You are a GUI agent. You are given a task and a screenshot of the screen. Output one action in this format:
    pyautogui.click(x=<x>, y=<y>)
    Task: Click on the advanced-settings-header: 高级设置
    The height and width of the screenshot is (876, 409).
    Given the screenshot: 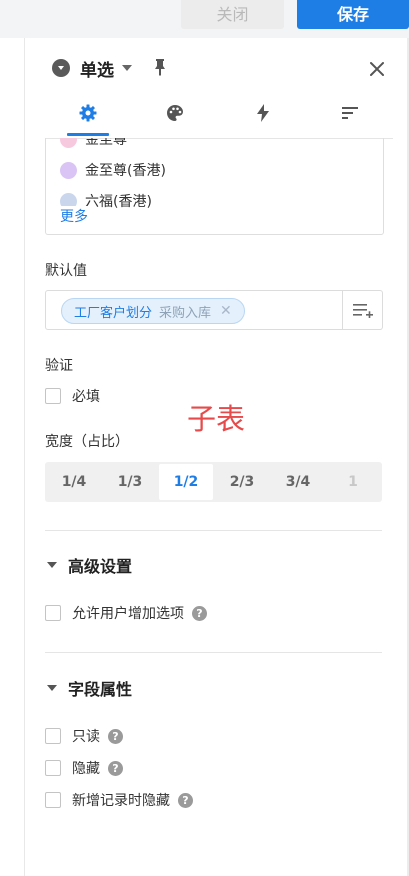 What is the action you would take?
    pyautogui.click(x=88, y=565)
    